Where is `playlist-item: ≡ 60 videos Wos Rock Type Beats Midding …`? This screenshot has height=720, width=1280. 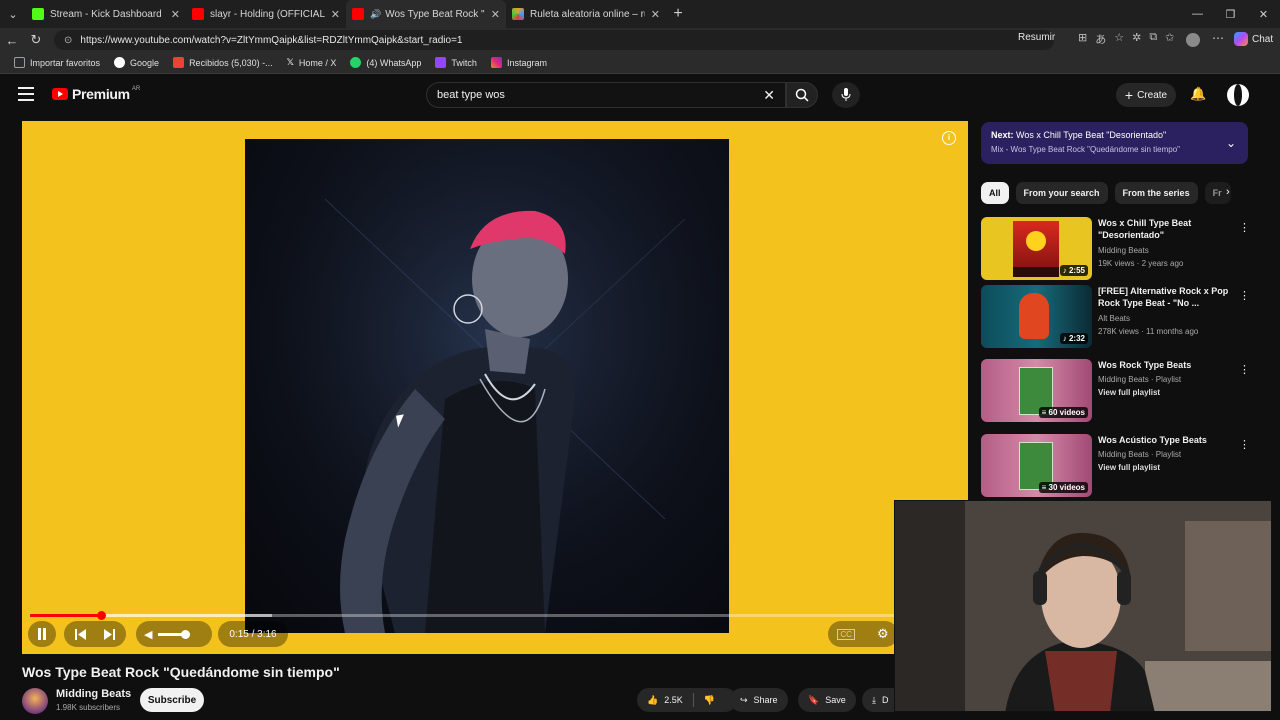 playlist-item: ≡ 60 videos Wos Rock Type Beats Midding … is located at coordinates (1121, 392).